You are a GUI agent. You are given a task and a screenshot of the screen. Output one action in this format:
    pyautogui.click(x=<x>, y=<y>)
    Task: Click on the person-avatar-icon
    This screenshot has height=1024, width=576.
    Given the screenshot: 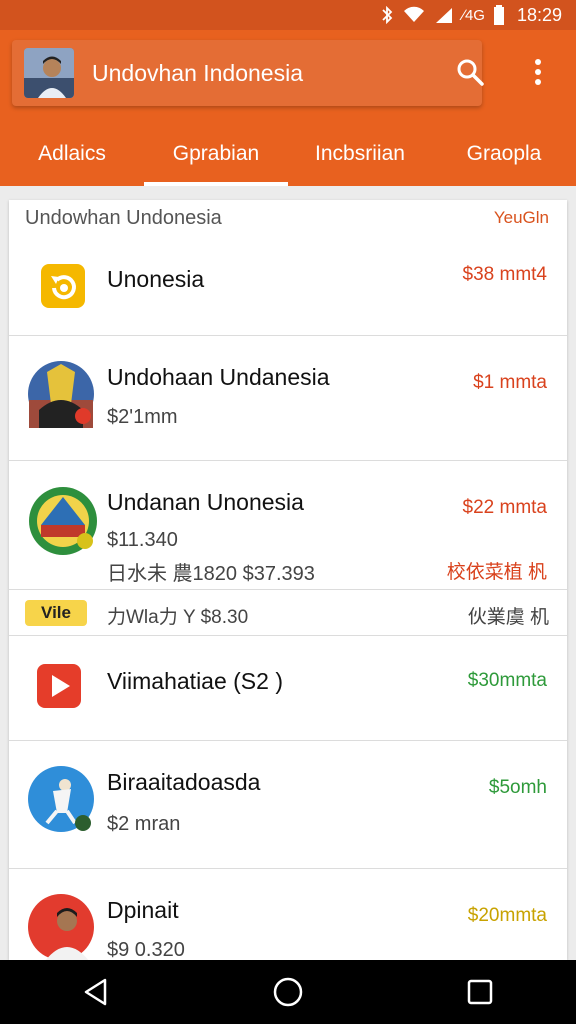 What is the action you would take?
    pyautogui.click(x=61, y=926)
    